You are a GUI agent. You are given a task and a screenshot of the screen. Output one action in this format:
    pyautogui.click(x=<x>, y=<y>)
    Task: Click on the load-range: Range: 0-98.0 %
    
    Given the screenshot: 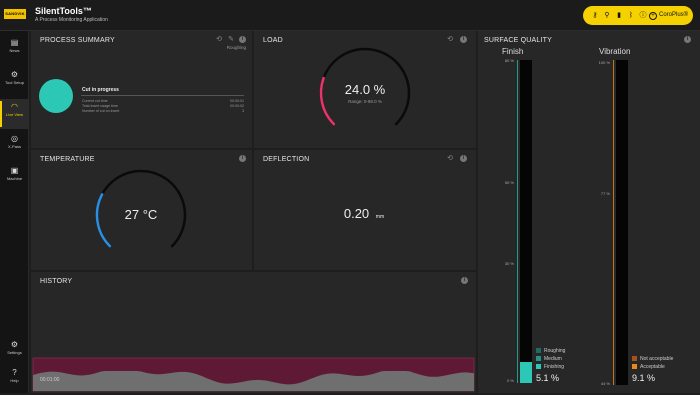 What is the action you would take?
    pyautogui.click(x=365, y=101)
    